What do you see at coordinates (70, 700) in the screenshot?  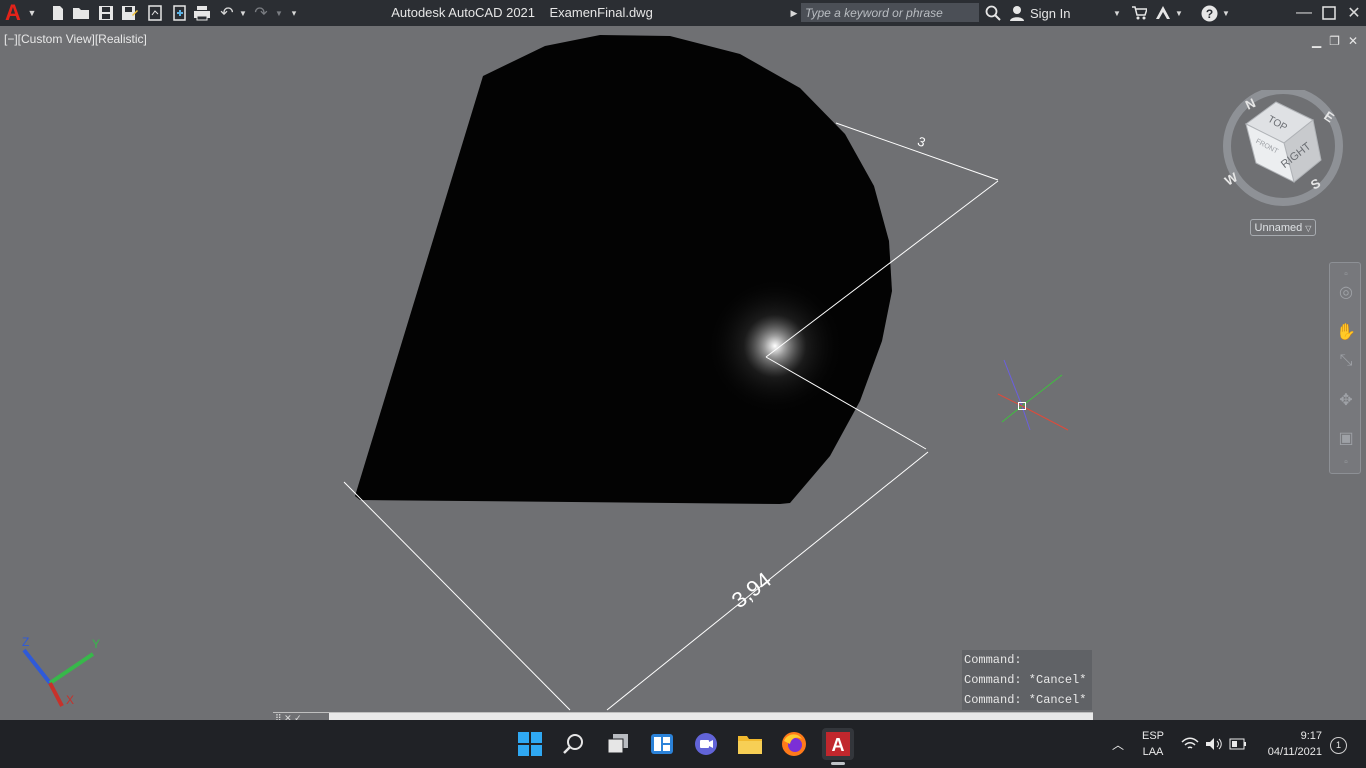 I see `ucs-x-label: X` at bounding box center [70, 700].